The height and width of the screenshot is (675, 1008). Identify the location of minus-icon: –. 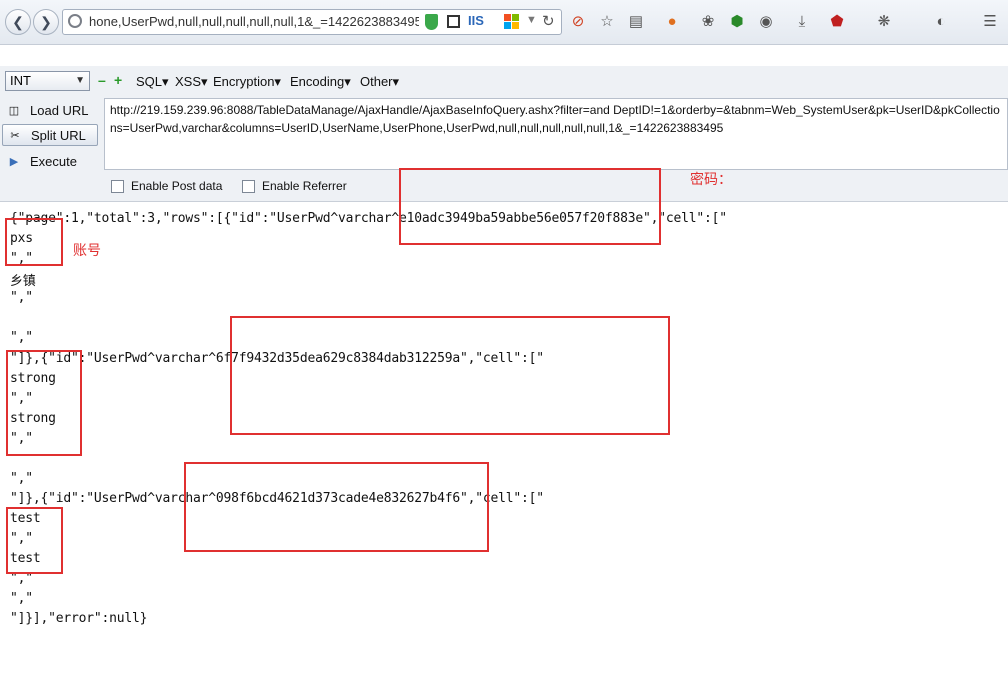
(102, 80).